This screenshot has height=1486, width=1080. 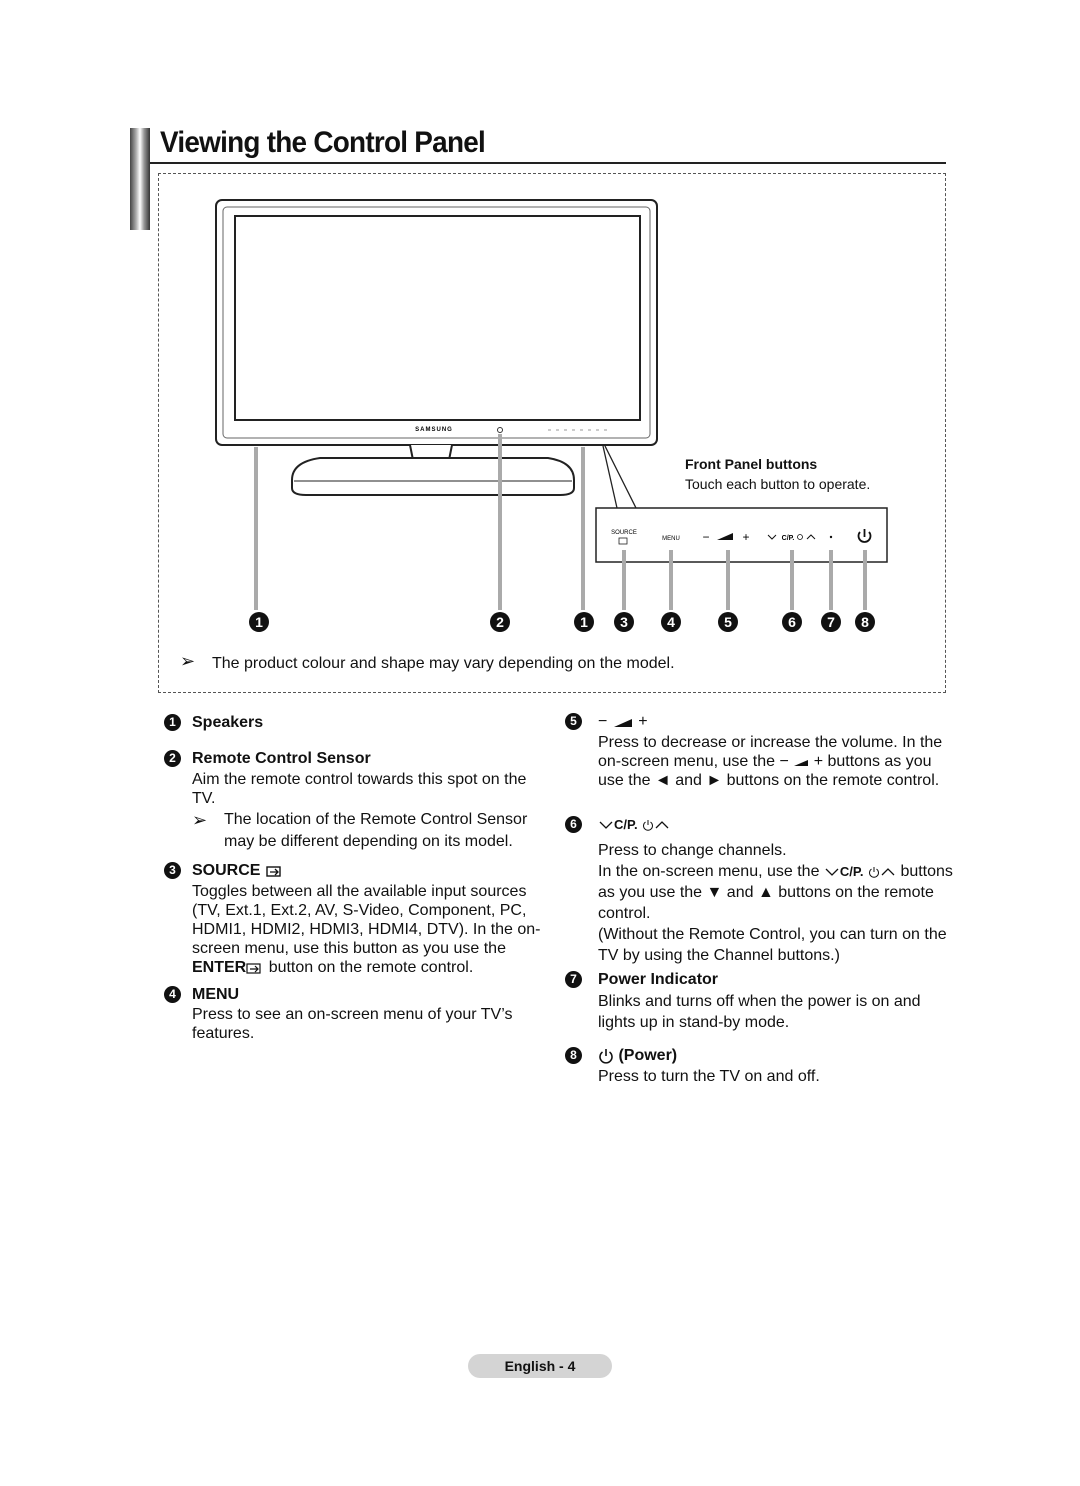 I want to click on panel-menu-label: MENU, so click(x=671, y=539).